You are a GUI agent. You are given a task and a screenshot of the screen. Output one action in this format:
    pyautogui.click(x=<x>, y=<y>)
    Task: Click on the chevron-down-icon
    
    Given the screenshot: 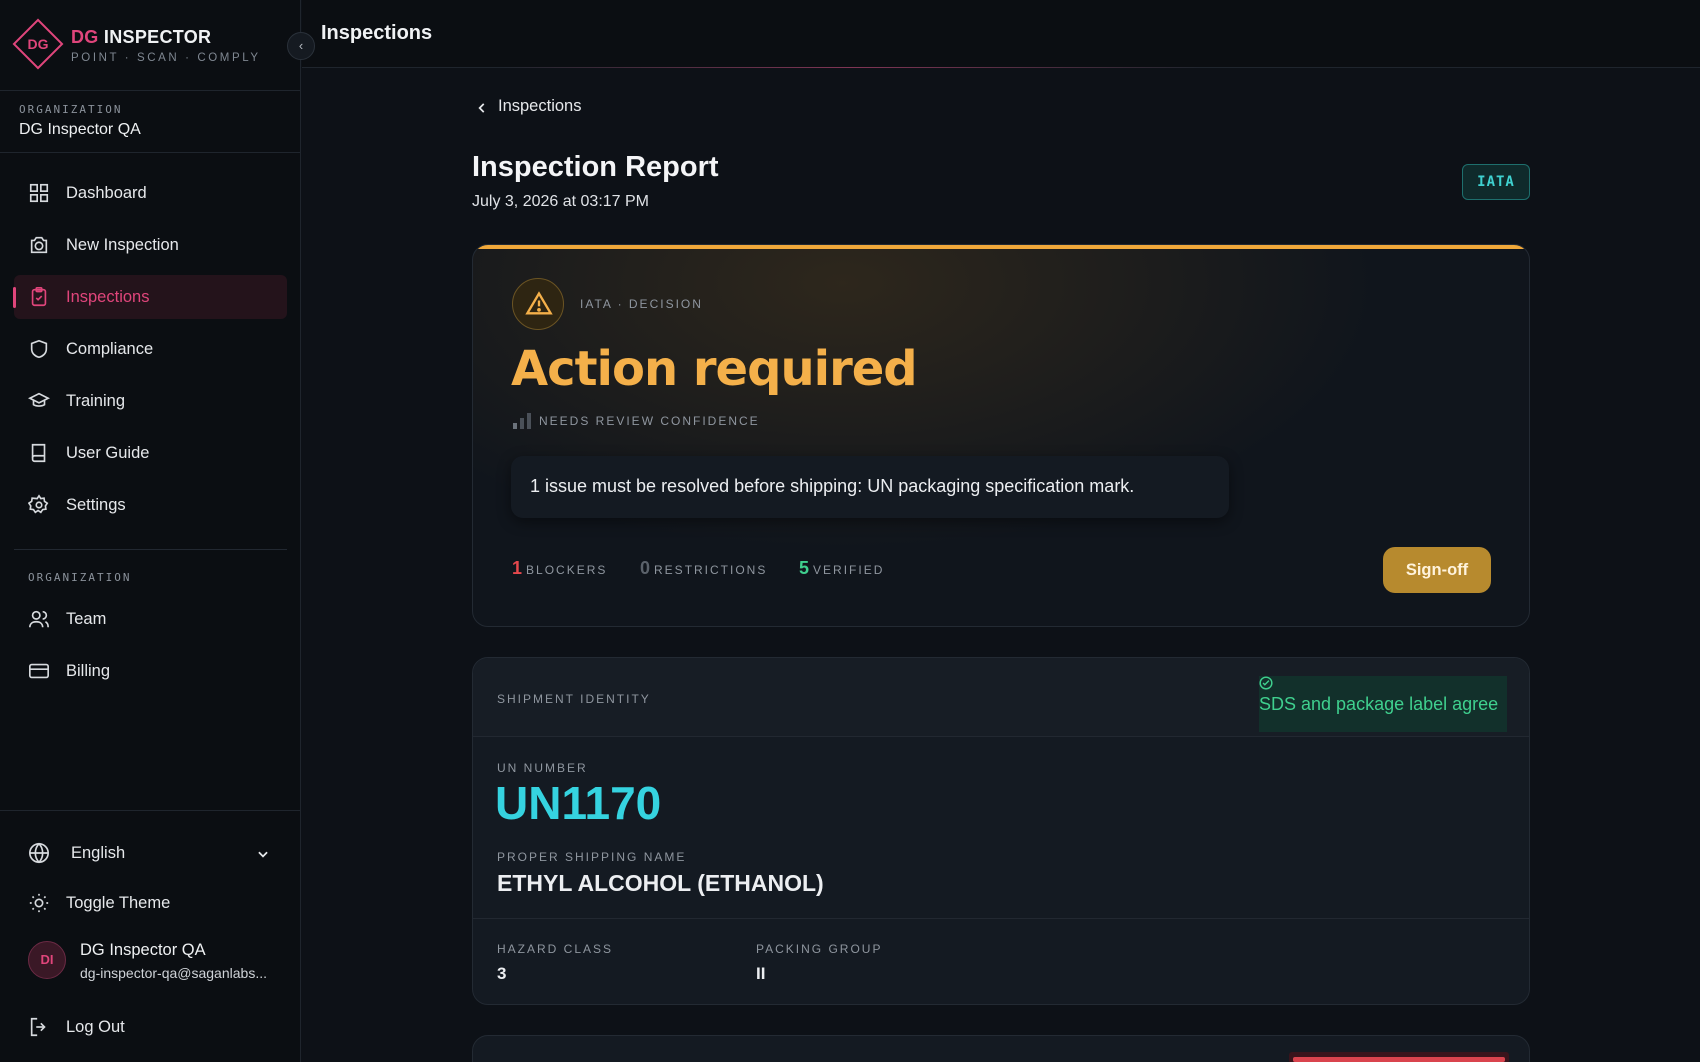 What is the action you would take?
    pyautogui.click(x=263, y=854)
    